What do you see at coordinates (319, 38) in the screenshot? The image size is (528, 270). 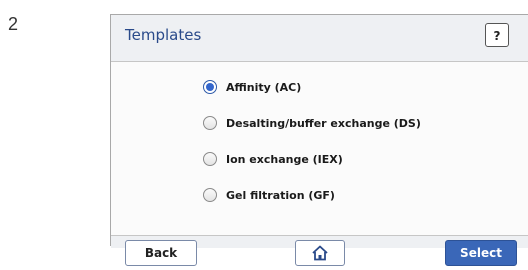 I see `panel-header: Templates ?` at bounding box center [319, 38].